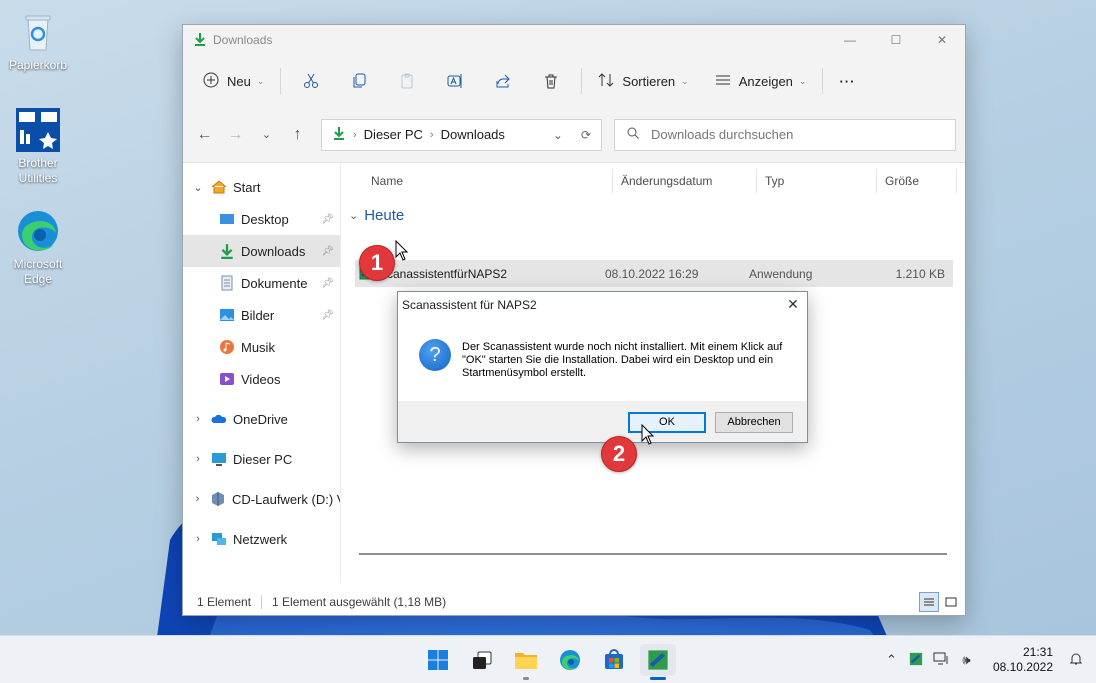  What do you see at coordinates (793, 304) in the screenshot?
I see `dialog-close-button: ✕` at bounding box center [793, 304].